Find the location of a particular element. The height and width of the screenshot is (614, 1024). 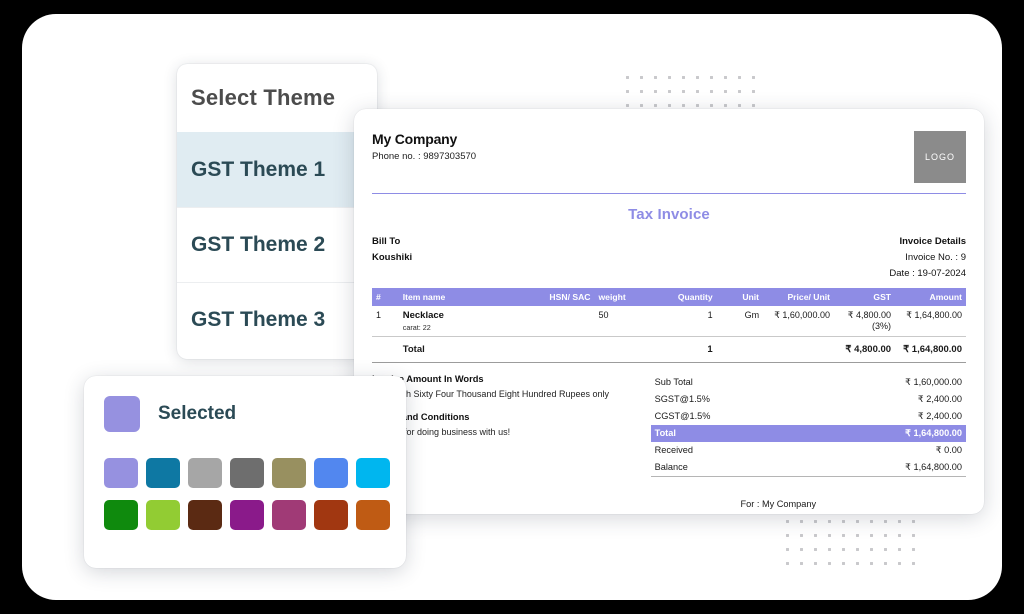

summary-label: Sub Total is located at coordinates (673, 382).